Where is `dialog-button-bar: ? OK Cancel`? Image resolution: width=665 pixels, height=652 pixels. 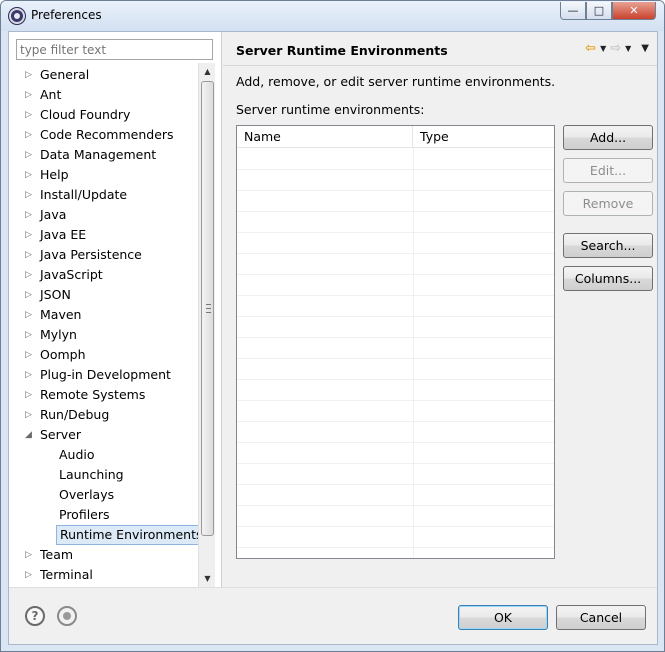
dialog-button-bar: ? OK Cancel is located at coordinates (333, 615).